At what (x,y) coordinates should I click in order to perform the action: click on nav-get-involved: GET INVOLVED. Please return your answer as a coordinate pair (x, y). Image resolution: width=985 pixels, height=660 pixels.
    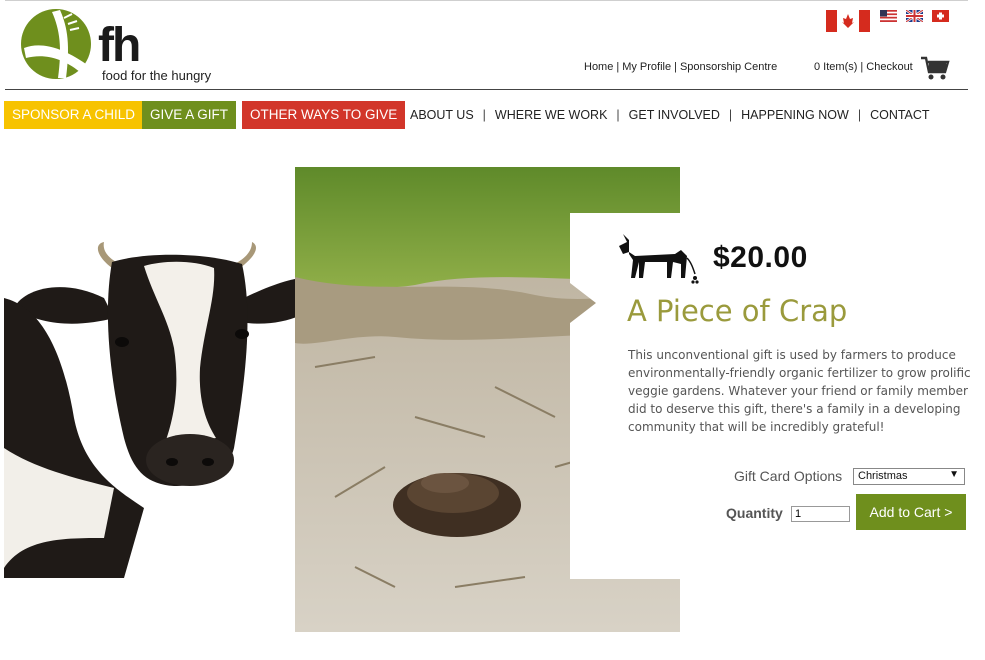
    Looking at the image, I should click on (674, 115).